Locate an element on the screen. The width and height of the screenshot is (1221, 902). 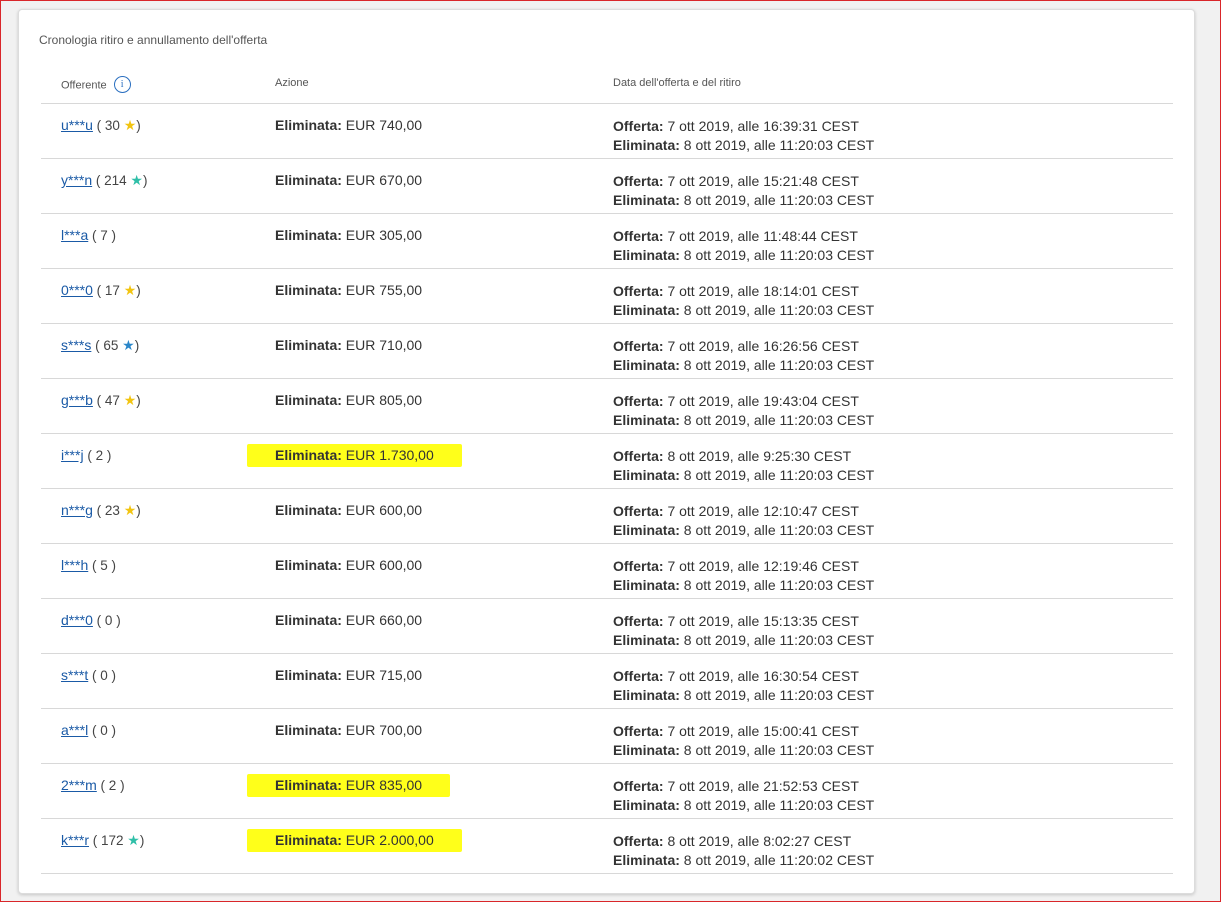
bidder-cell: s***t ( 0 ) is located at coordinates (88, 675).